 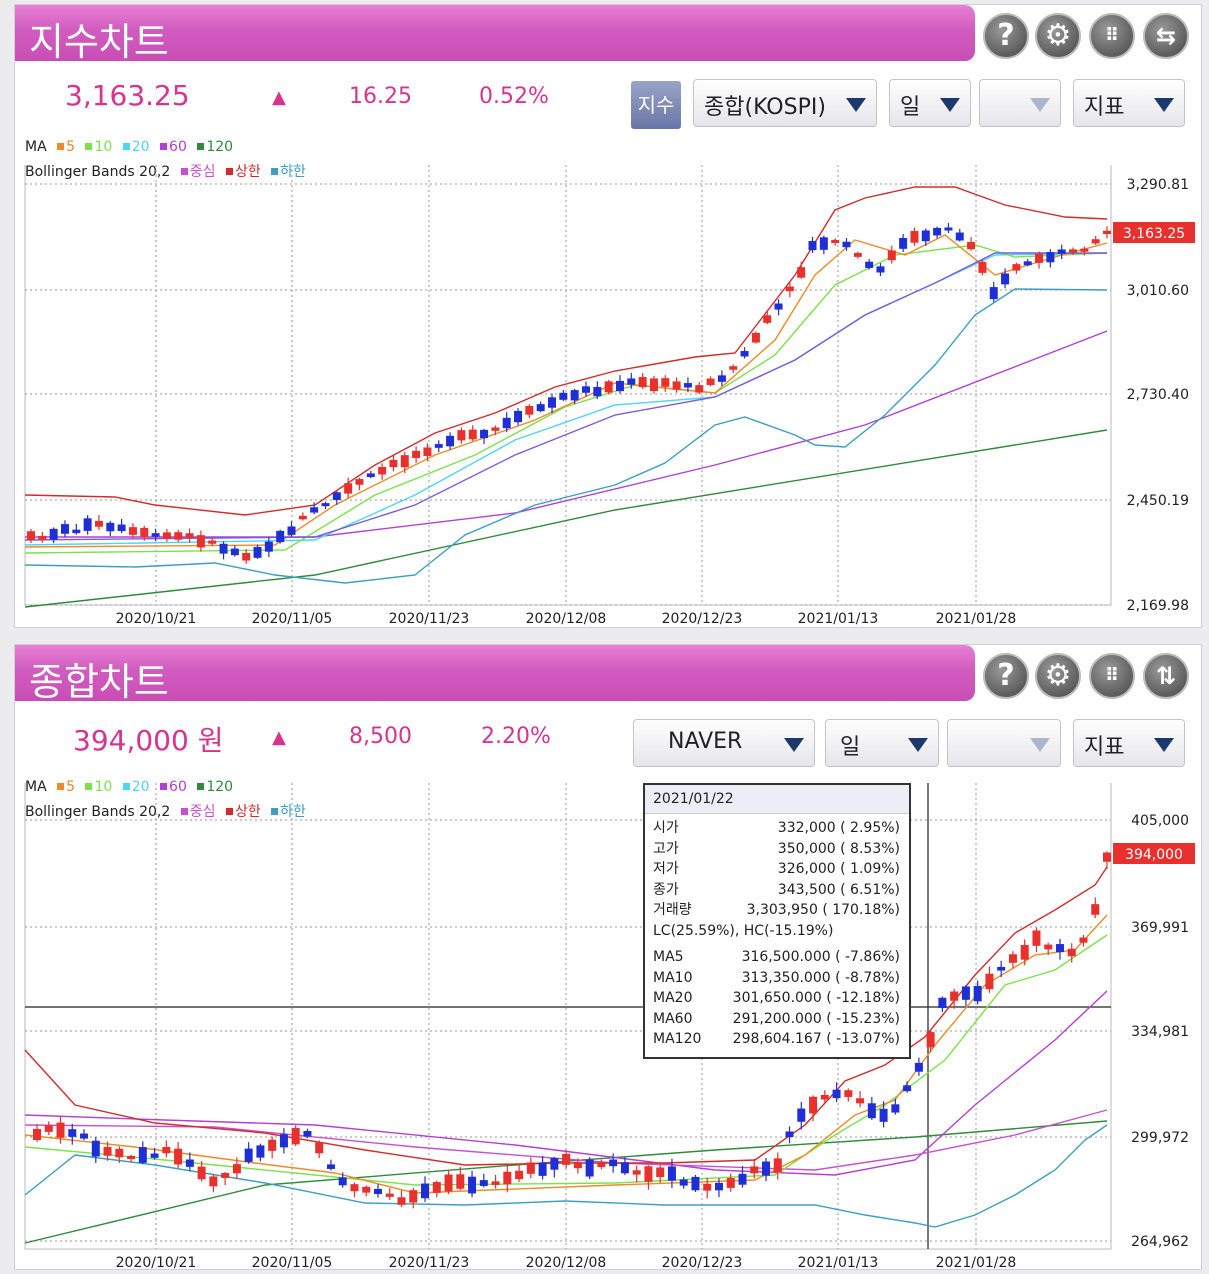 I want to click on tooltip-row: 거래량 3,303,950 ( 170.18%), so click(x=776, y=910).